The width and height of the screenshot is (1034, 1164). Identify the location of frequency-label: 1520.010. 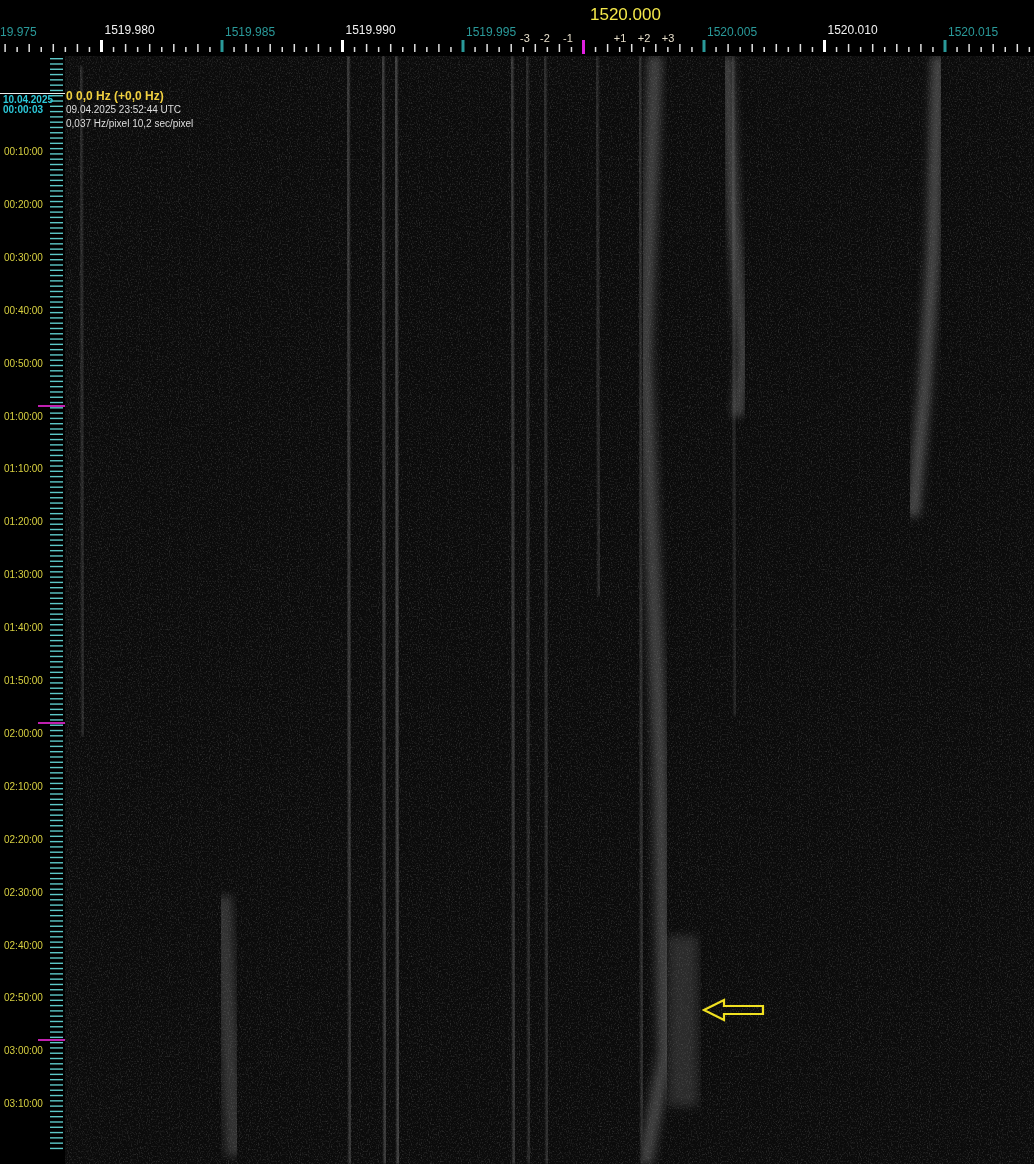
(852, 30).